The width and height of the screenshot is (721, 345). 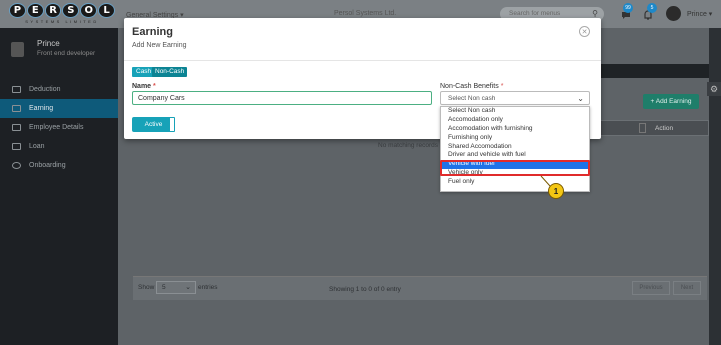 I want to click on sidebar-item-label: Onboarding, so click(x=47, y=165).